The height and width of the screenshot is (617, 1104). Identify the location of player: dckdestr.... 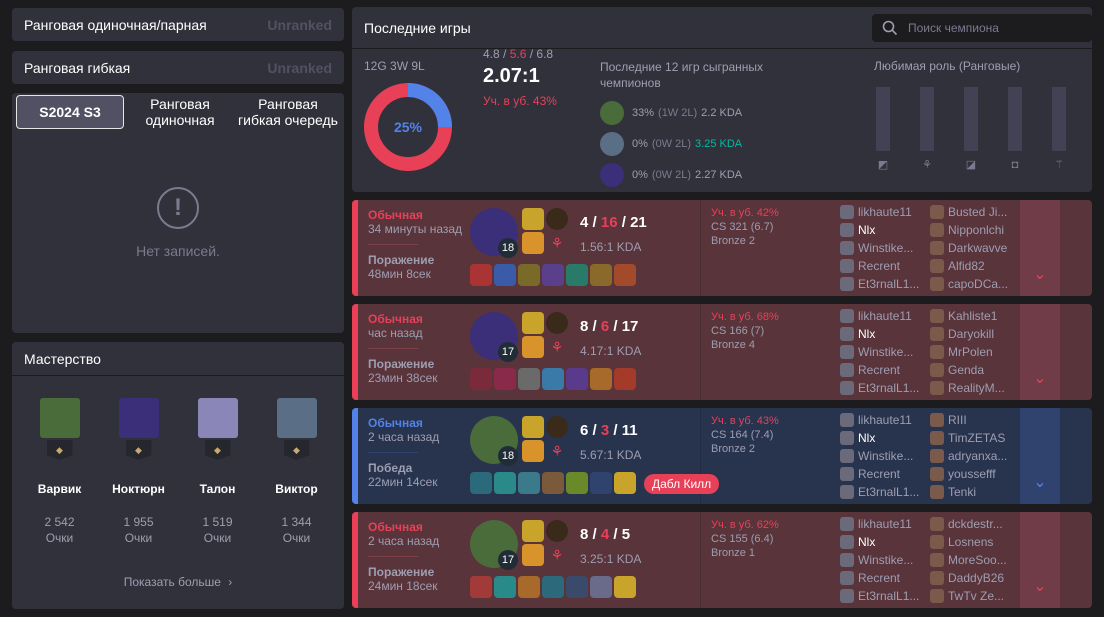
(975, 524).